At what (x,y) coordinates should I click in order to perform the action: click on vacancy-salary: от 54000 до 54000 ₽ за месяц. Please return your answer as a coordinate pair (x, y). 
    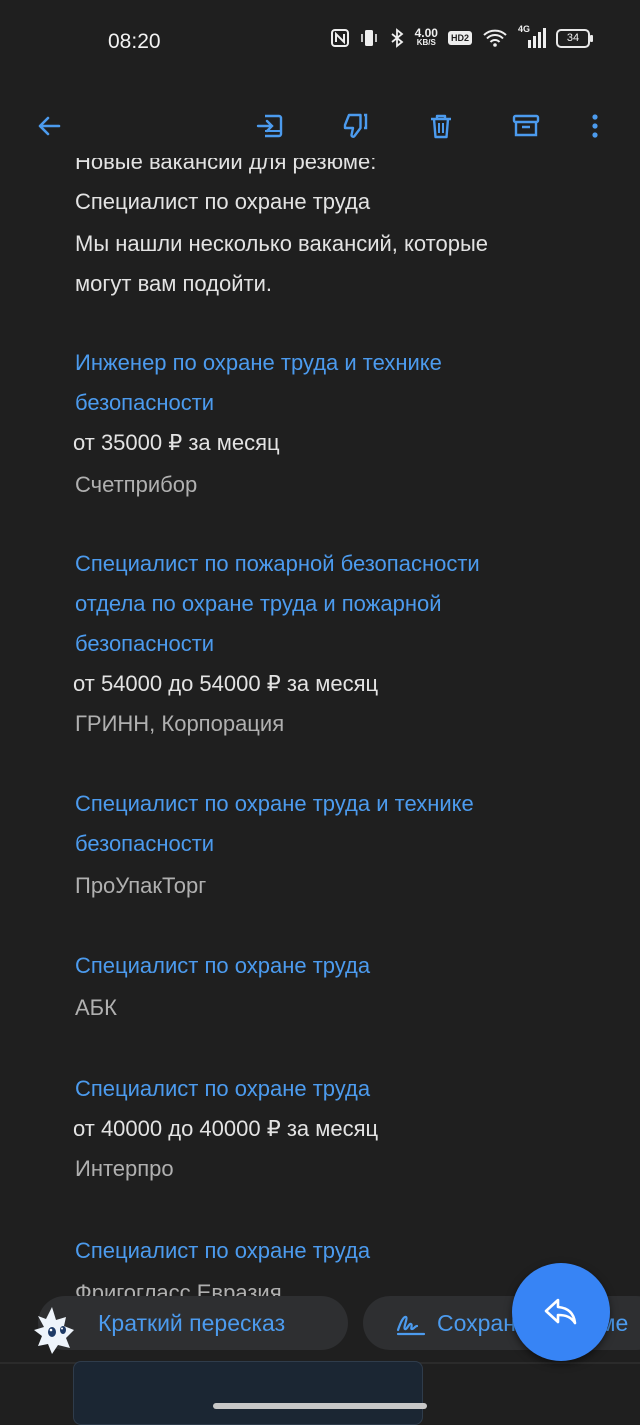
    Looking at the image, I should click on (226, 683).